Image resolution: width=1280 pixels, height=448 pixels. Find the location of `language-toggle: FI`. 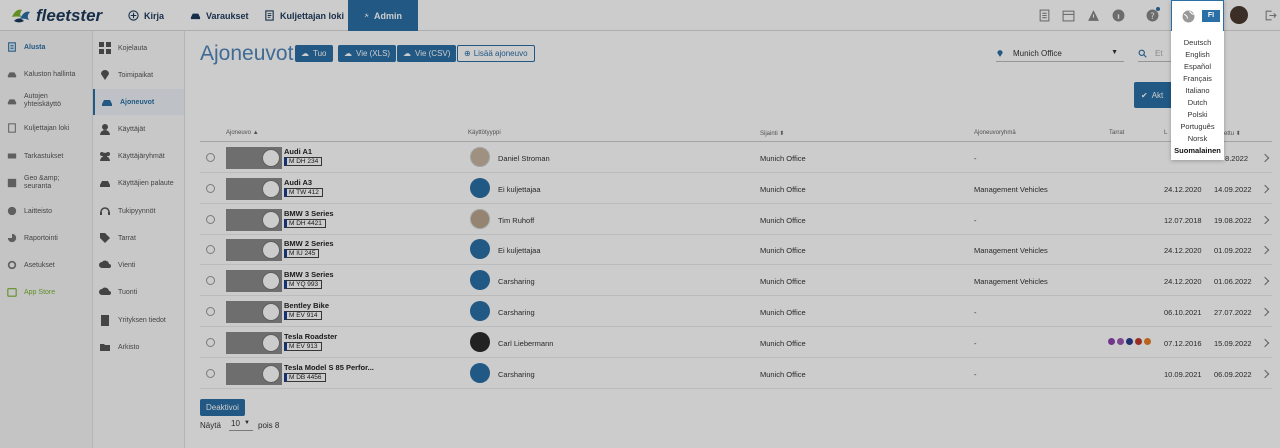

language-toggle: FI is located at coordinates (1197, 15).